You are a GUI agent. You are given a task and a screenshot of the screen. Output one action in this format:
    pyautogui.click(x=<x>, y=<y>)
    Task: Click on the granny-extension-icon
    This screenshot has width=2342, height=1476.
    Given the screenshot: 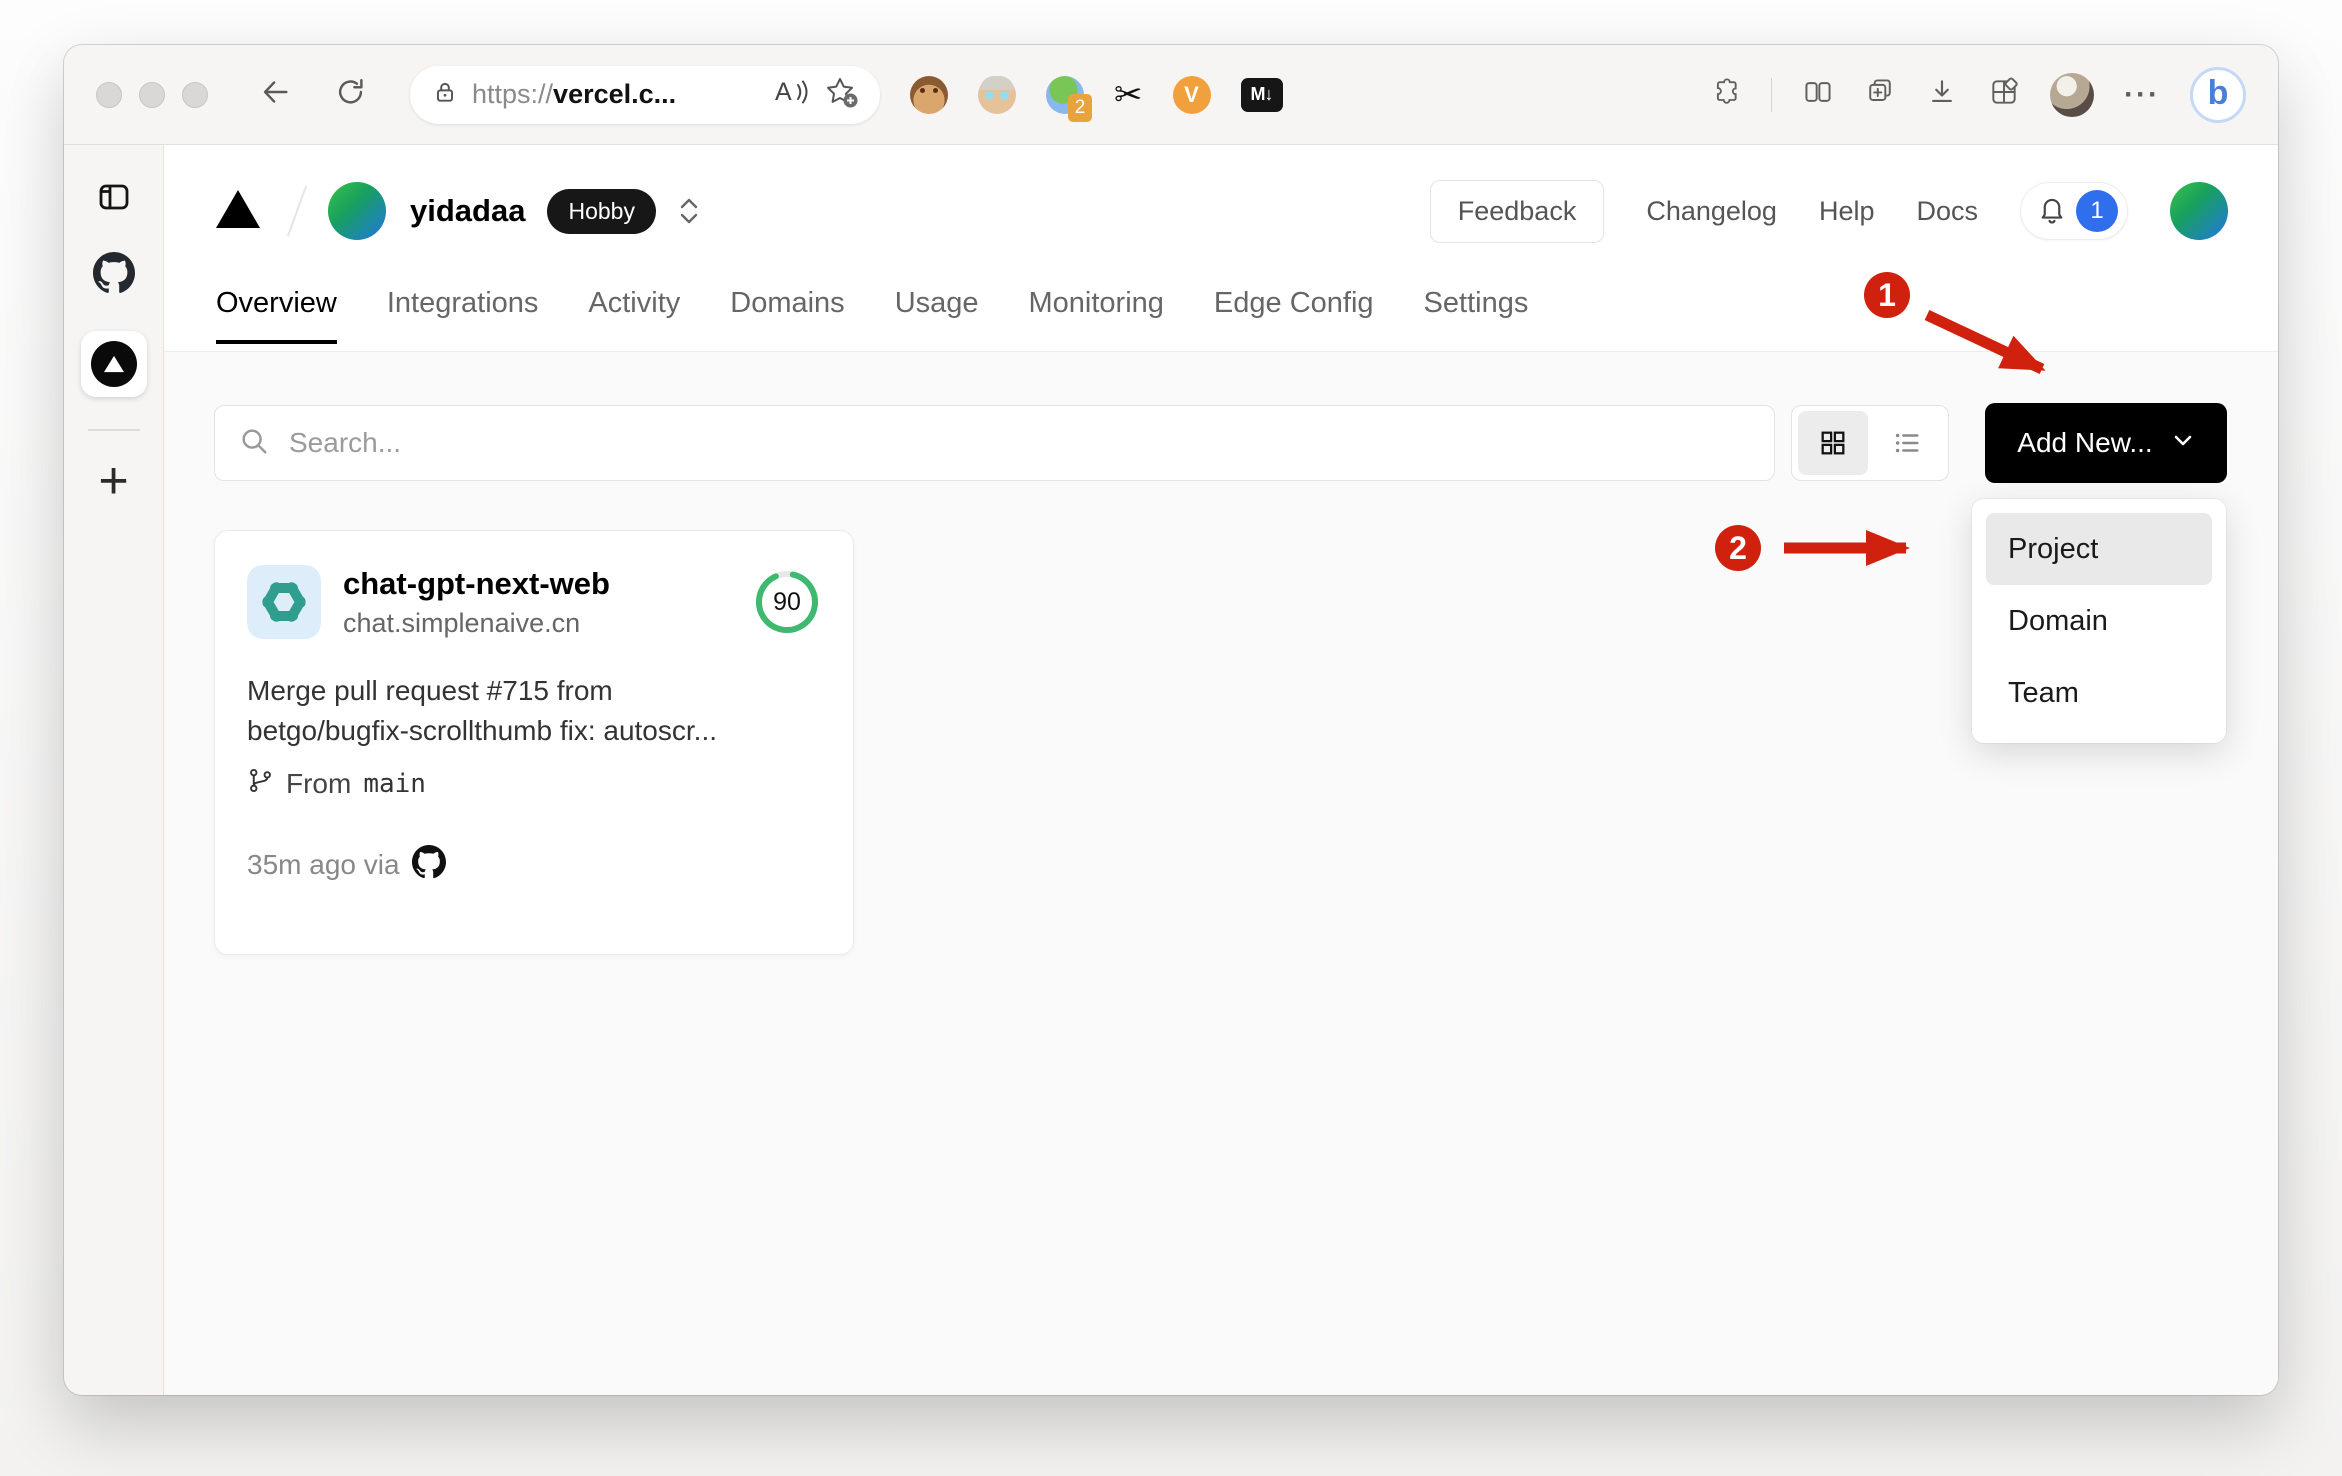 What is the action you would take?
    pyautogui.click(x=997, y=94)
    